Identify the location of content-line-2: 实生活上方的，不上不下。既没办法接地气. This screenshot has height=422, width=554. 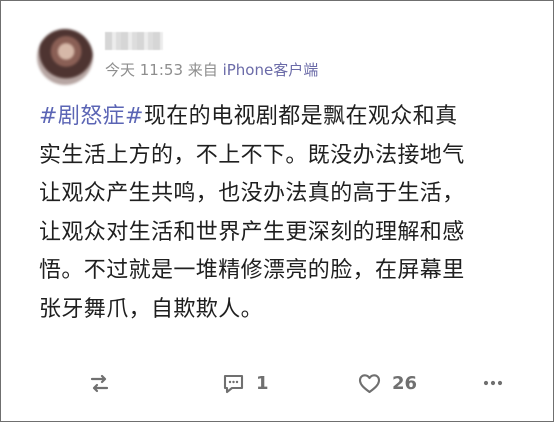
(252, 155).